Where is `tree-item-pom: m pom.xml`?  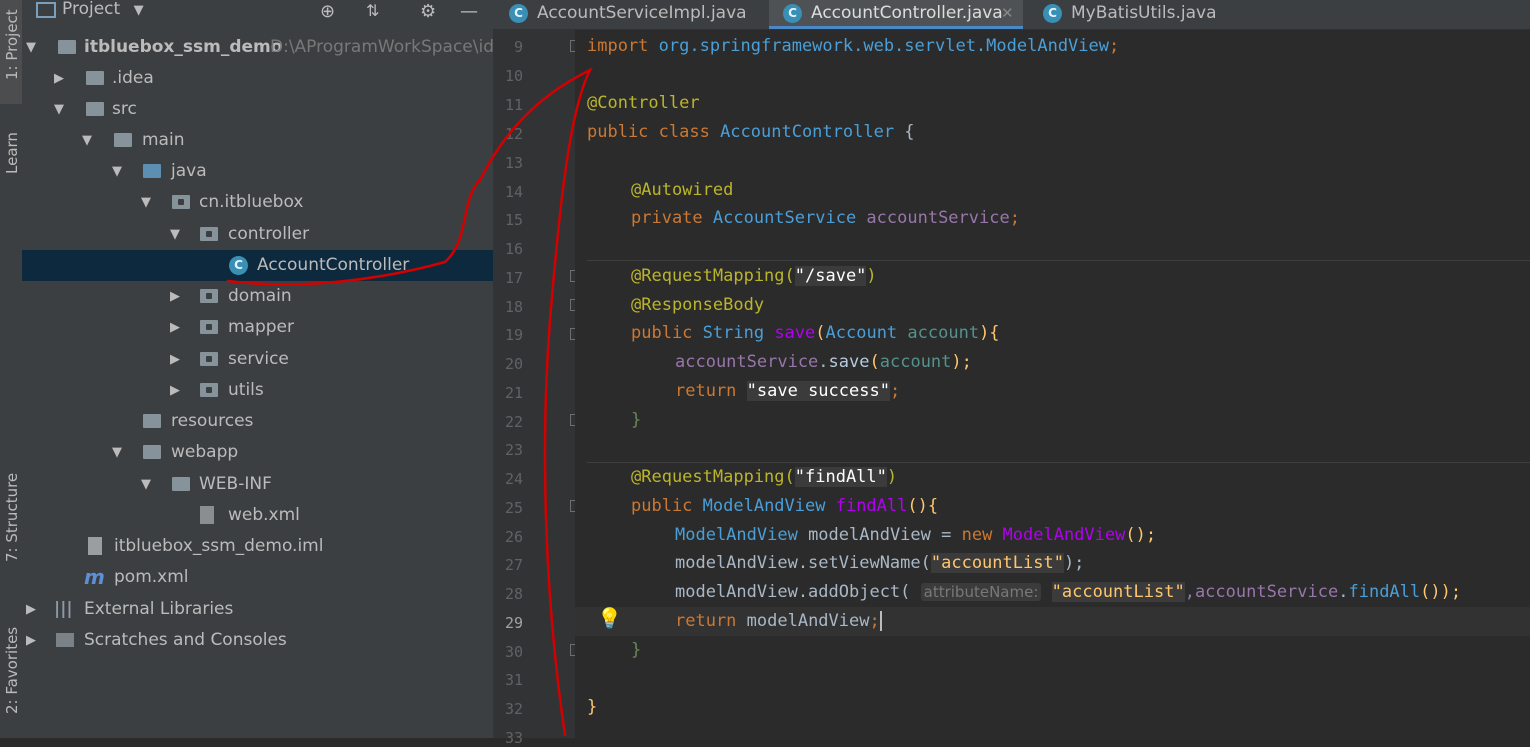
tree-item-pom: m pom.xml is located at coordinates (257, 577).